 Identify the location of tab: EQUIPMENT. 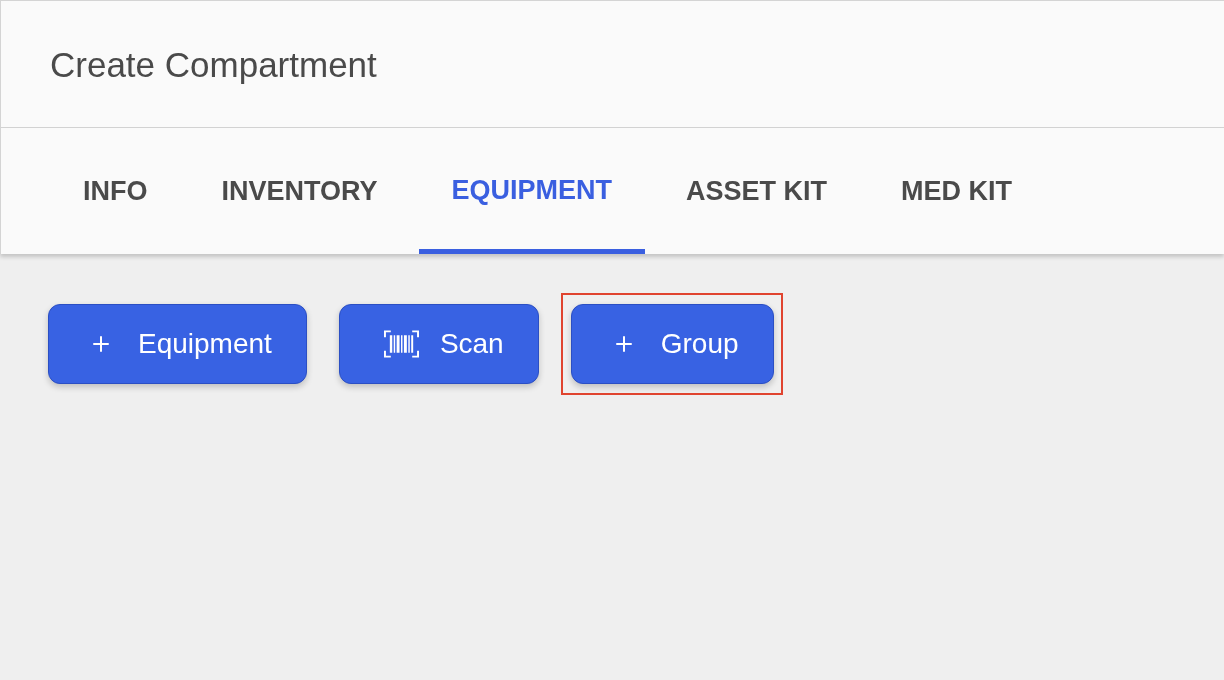
(532, 191).